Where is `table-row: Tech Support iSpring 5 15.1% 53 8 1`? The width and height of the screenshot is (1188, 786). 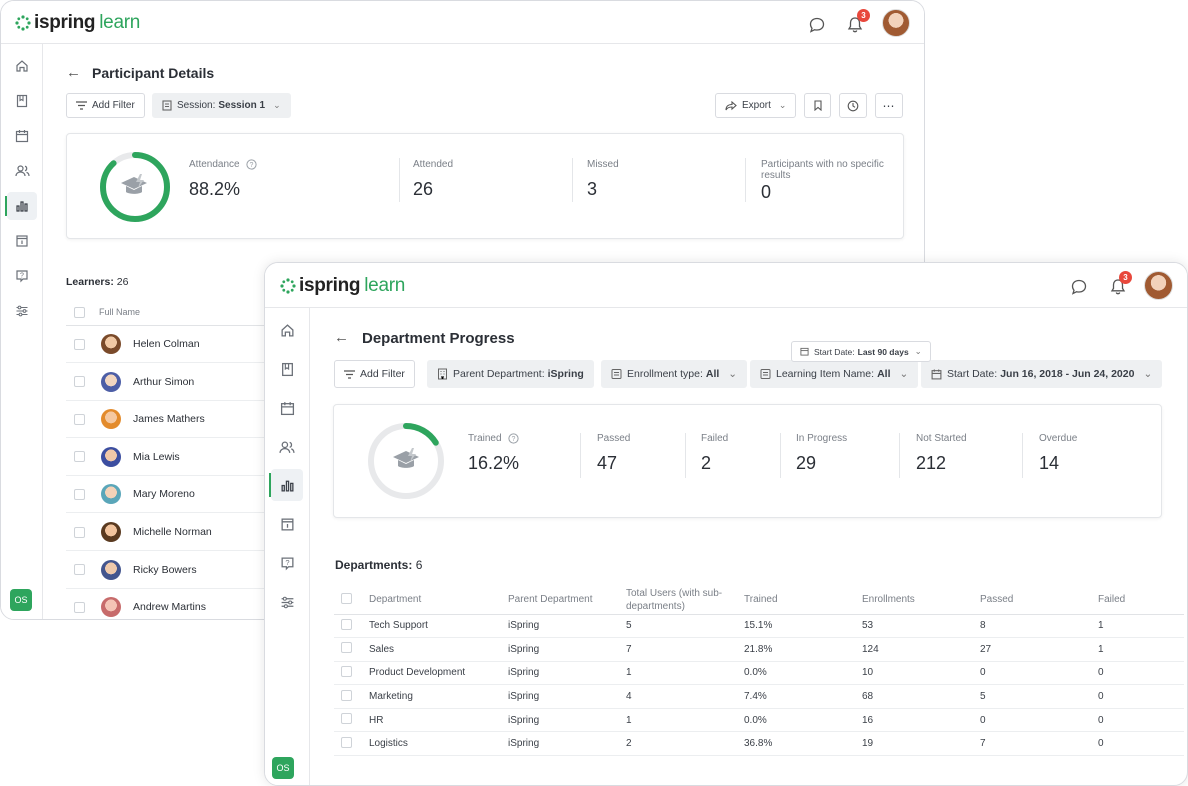
table-row: Tech Support iSpring 5 15.1% 53 8 1 is located at coordinates (759, 626).